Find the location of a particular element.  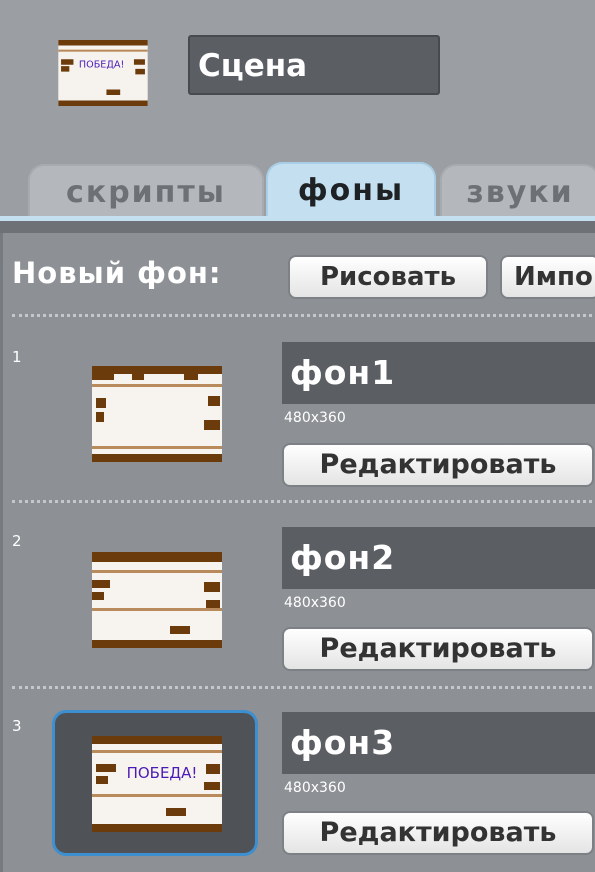

victory-text: ПОБЕДА! is located at coordinates (162, 773).